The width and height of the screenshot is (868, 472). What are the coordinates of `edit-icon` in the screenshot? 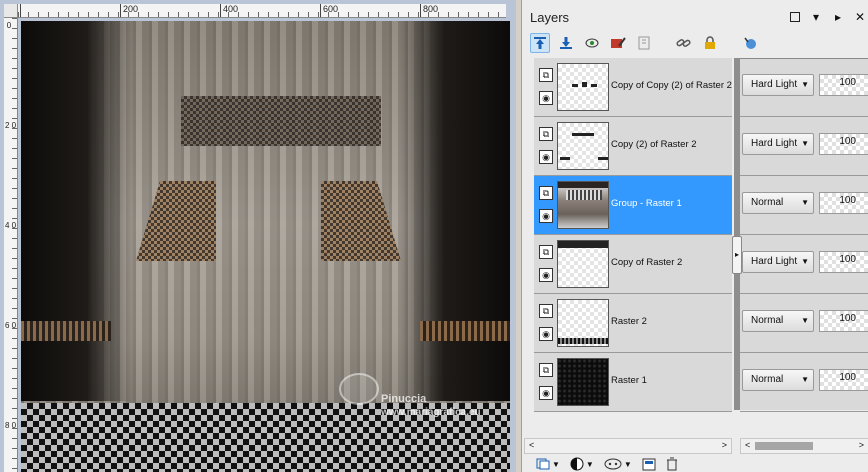 It's located at (618, 43).